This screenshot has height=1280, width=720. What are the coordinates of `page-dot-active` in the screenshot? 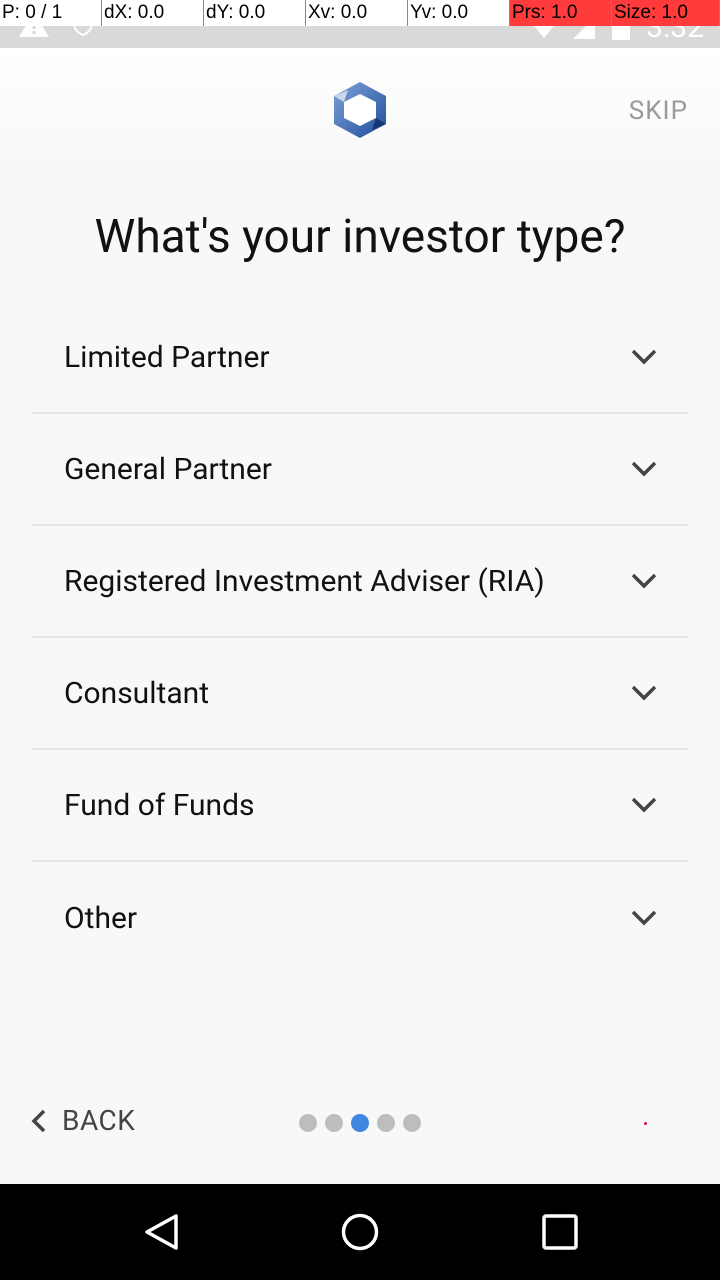 It's located at (360, 1123).